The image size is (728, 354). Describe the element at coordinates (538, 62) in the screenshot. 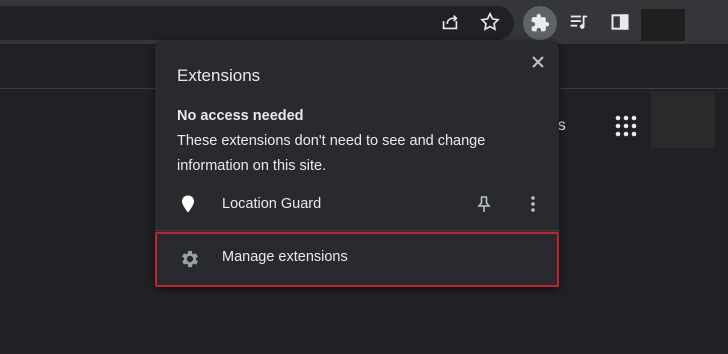

I see `close-icon` at that location.